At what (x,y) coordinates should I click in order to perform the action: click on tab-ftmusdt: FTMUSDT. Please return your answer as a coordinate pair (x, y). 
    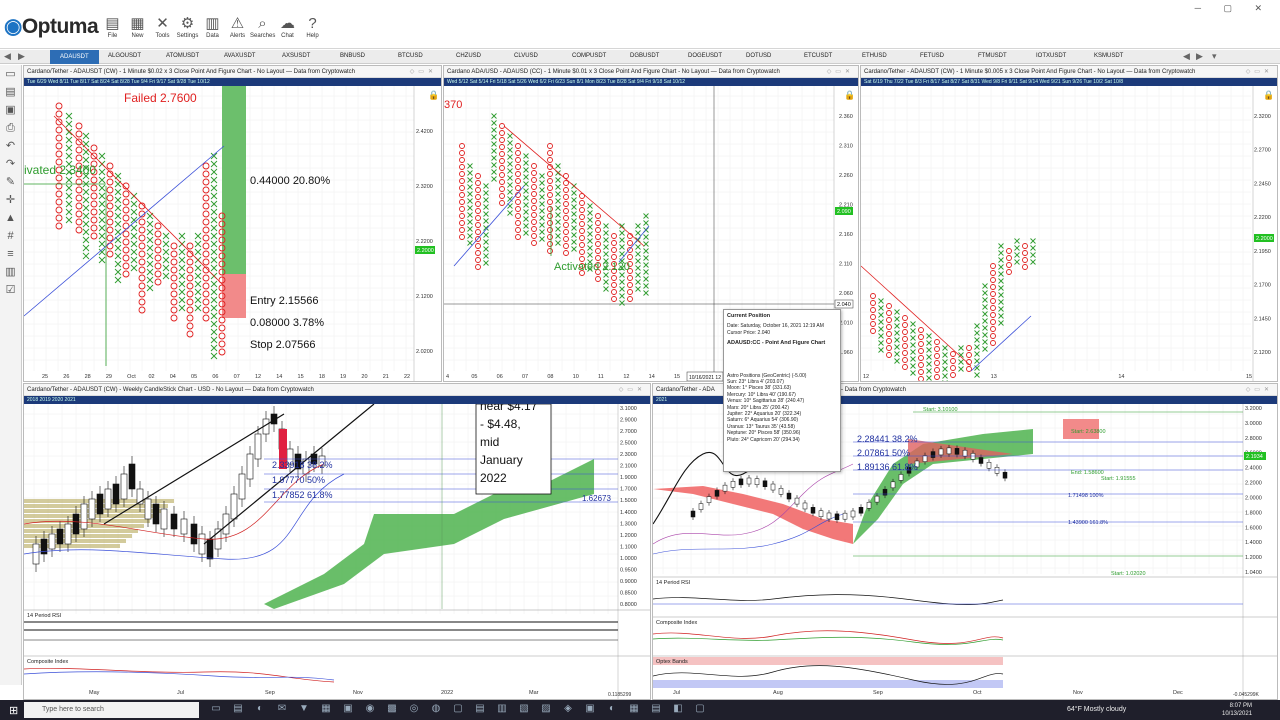
    Looking at the image, I should click on (992, 56).